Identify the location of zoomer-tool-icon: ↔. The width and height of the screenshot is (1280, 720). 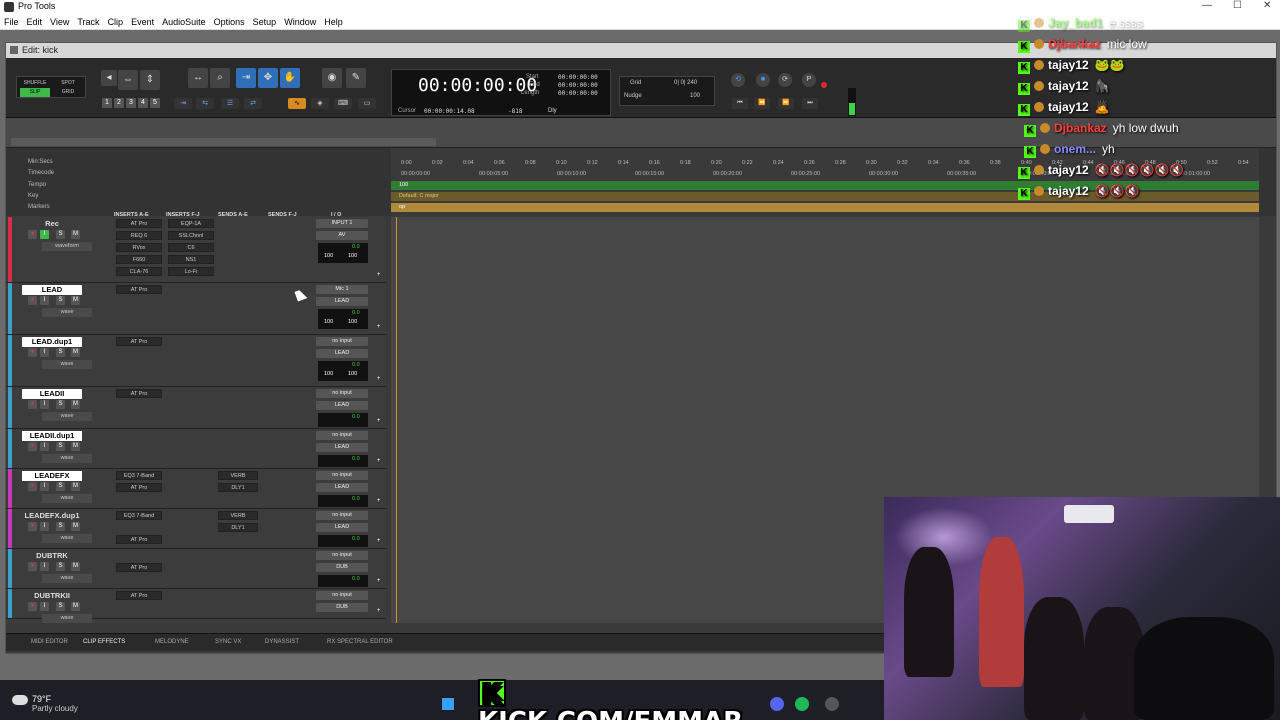
(198, 78).